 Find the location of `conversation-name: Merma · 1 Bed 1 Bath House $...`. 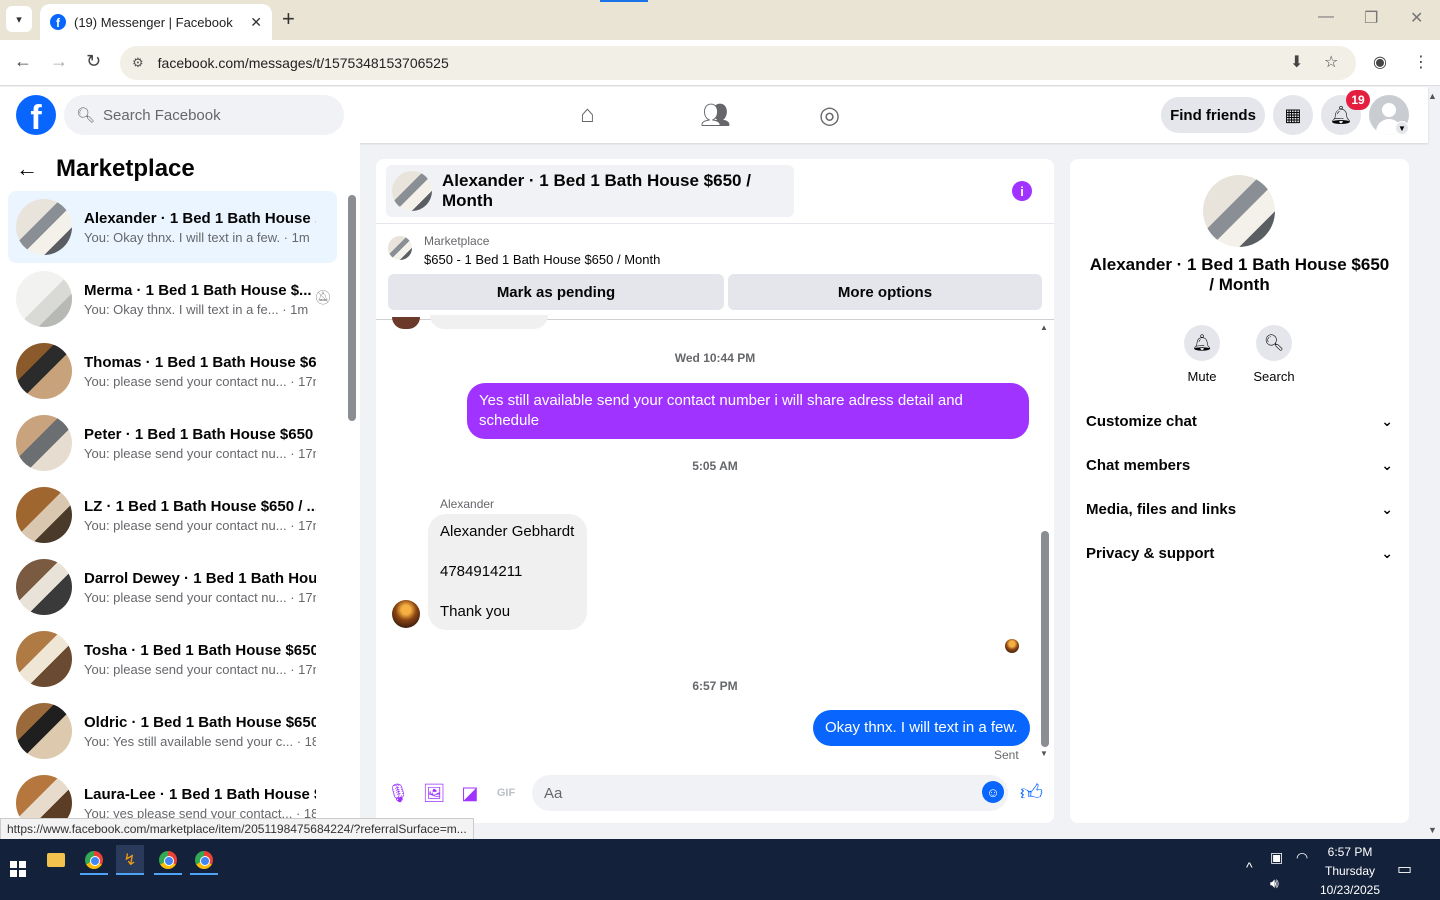

conversation-name: Merma · 1 Bed 1 Bath House $... is located at coordinates (198, 290).